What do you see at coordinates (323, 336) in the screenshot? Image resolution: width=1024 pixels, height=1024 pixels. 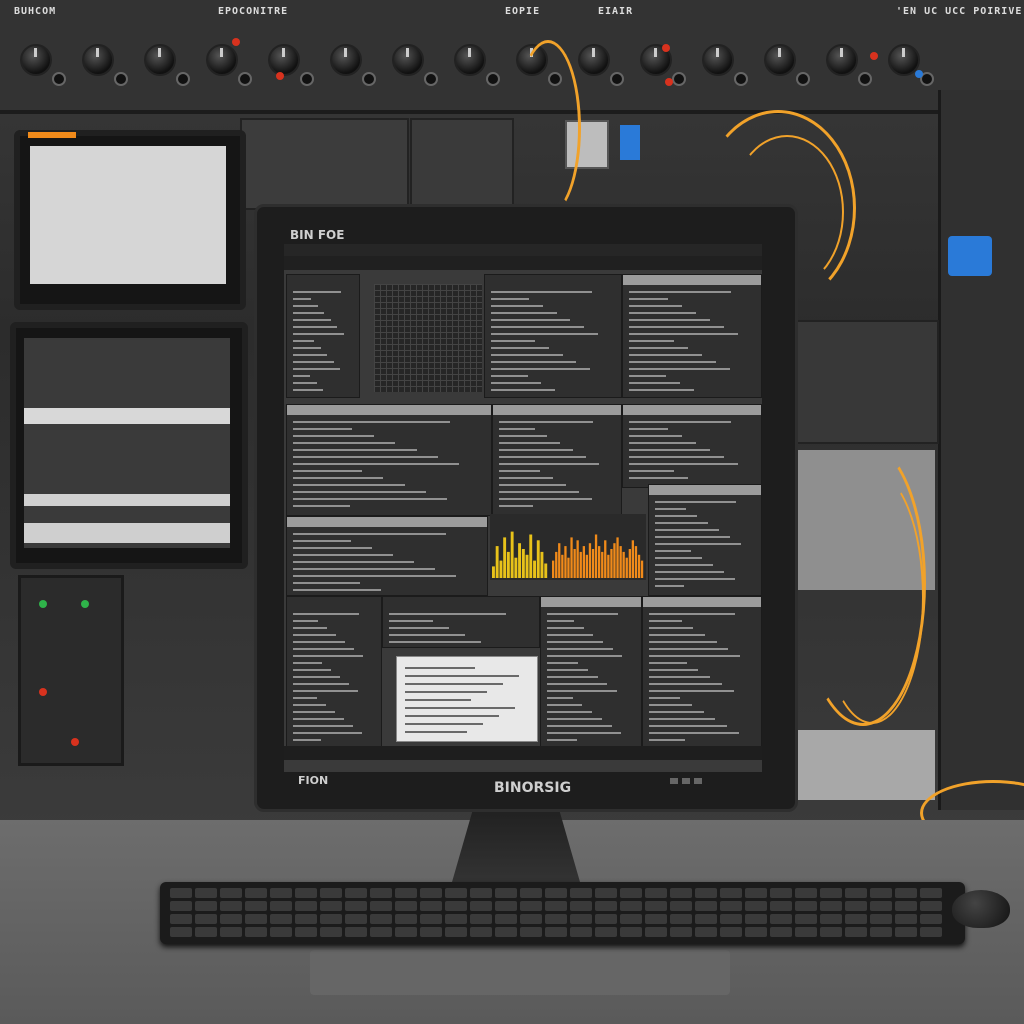 I see `panel-file-browser` at bounding box center [323, 336].